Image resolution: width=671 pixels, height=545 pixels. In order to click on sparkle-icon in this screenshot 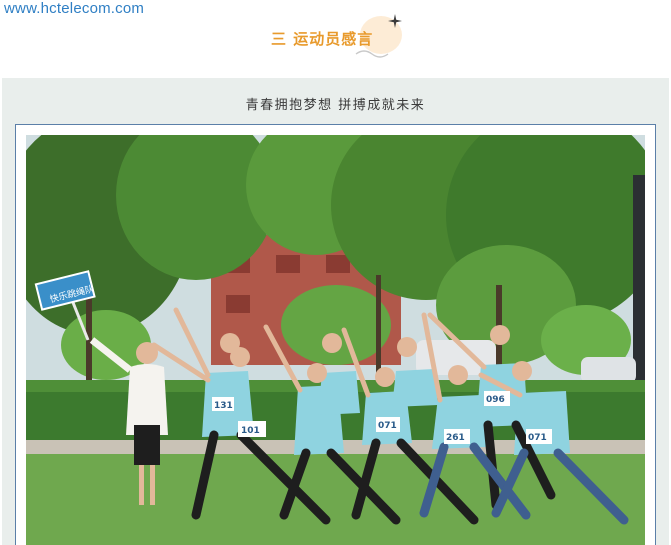, I will do `click(395, 21)`.